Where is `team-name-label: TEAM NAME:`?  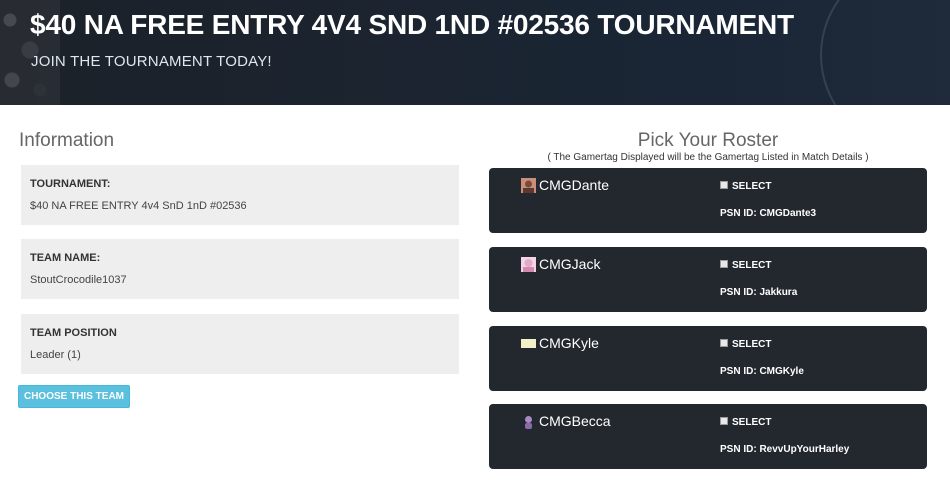
team-name-label: TEAM NAME: is located at coordinates (65, 258).